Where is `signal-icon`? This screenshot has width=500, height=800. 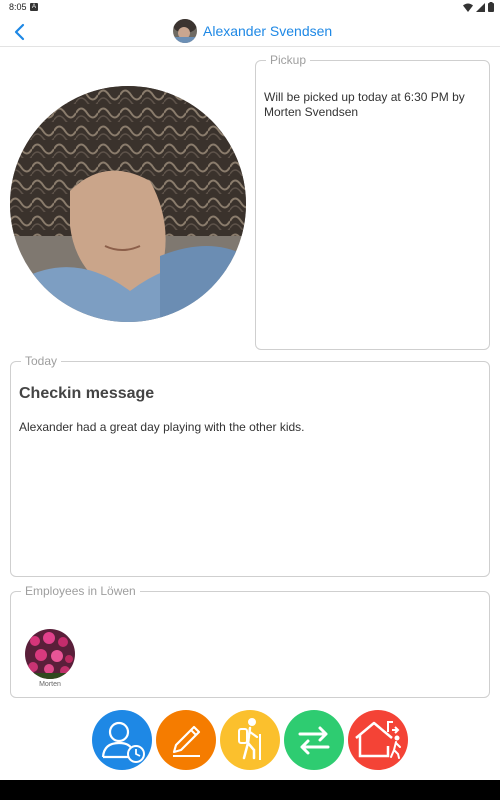 signal-icon is located at coordinates (480, 7).